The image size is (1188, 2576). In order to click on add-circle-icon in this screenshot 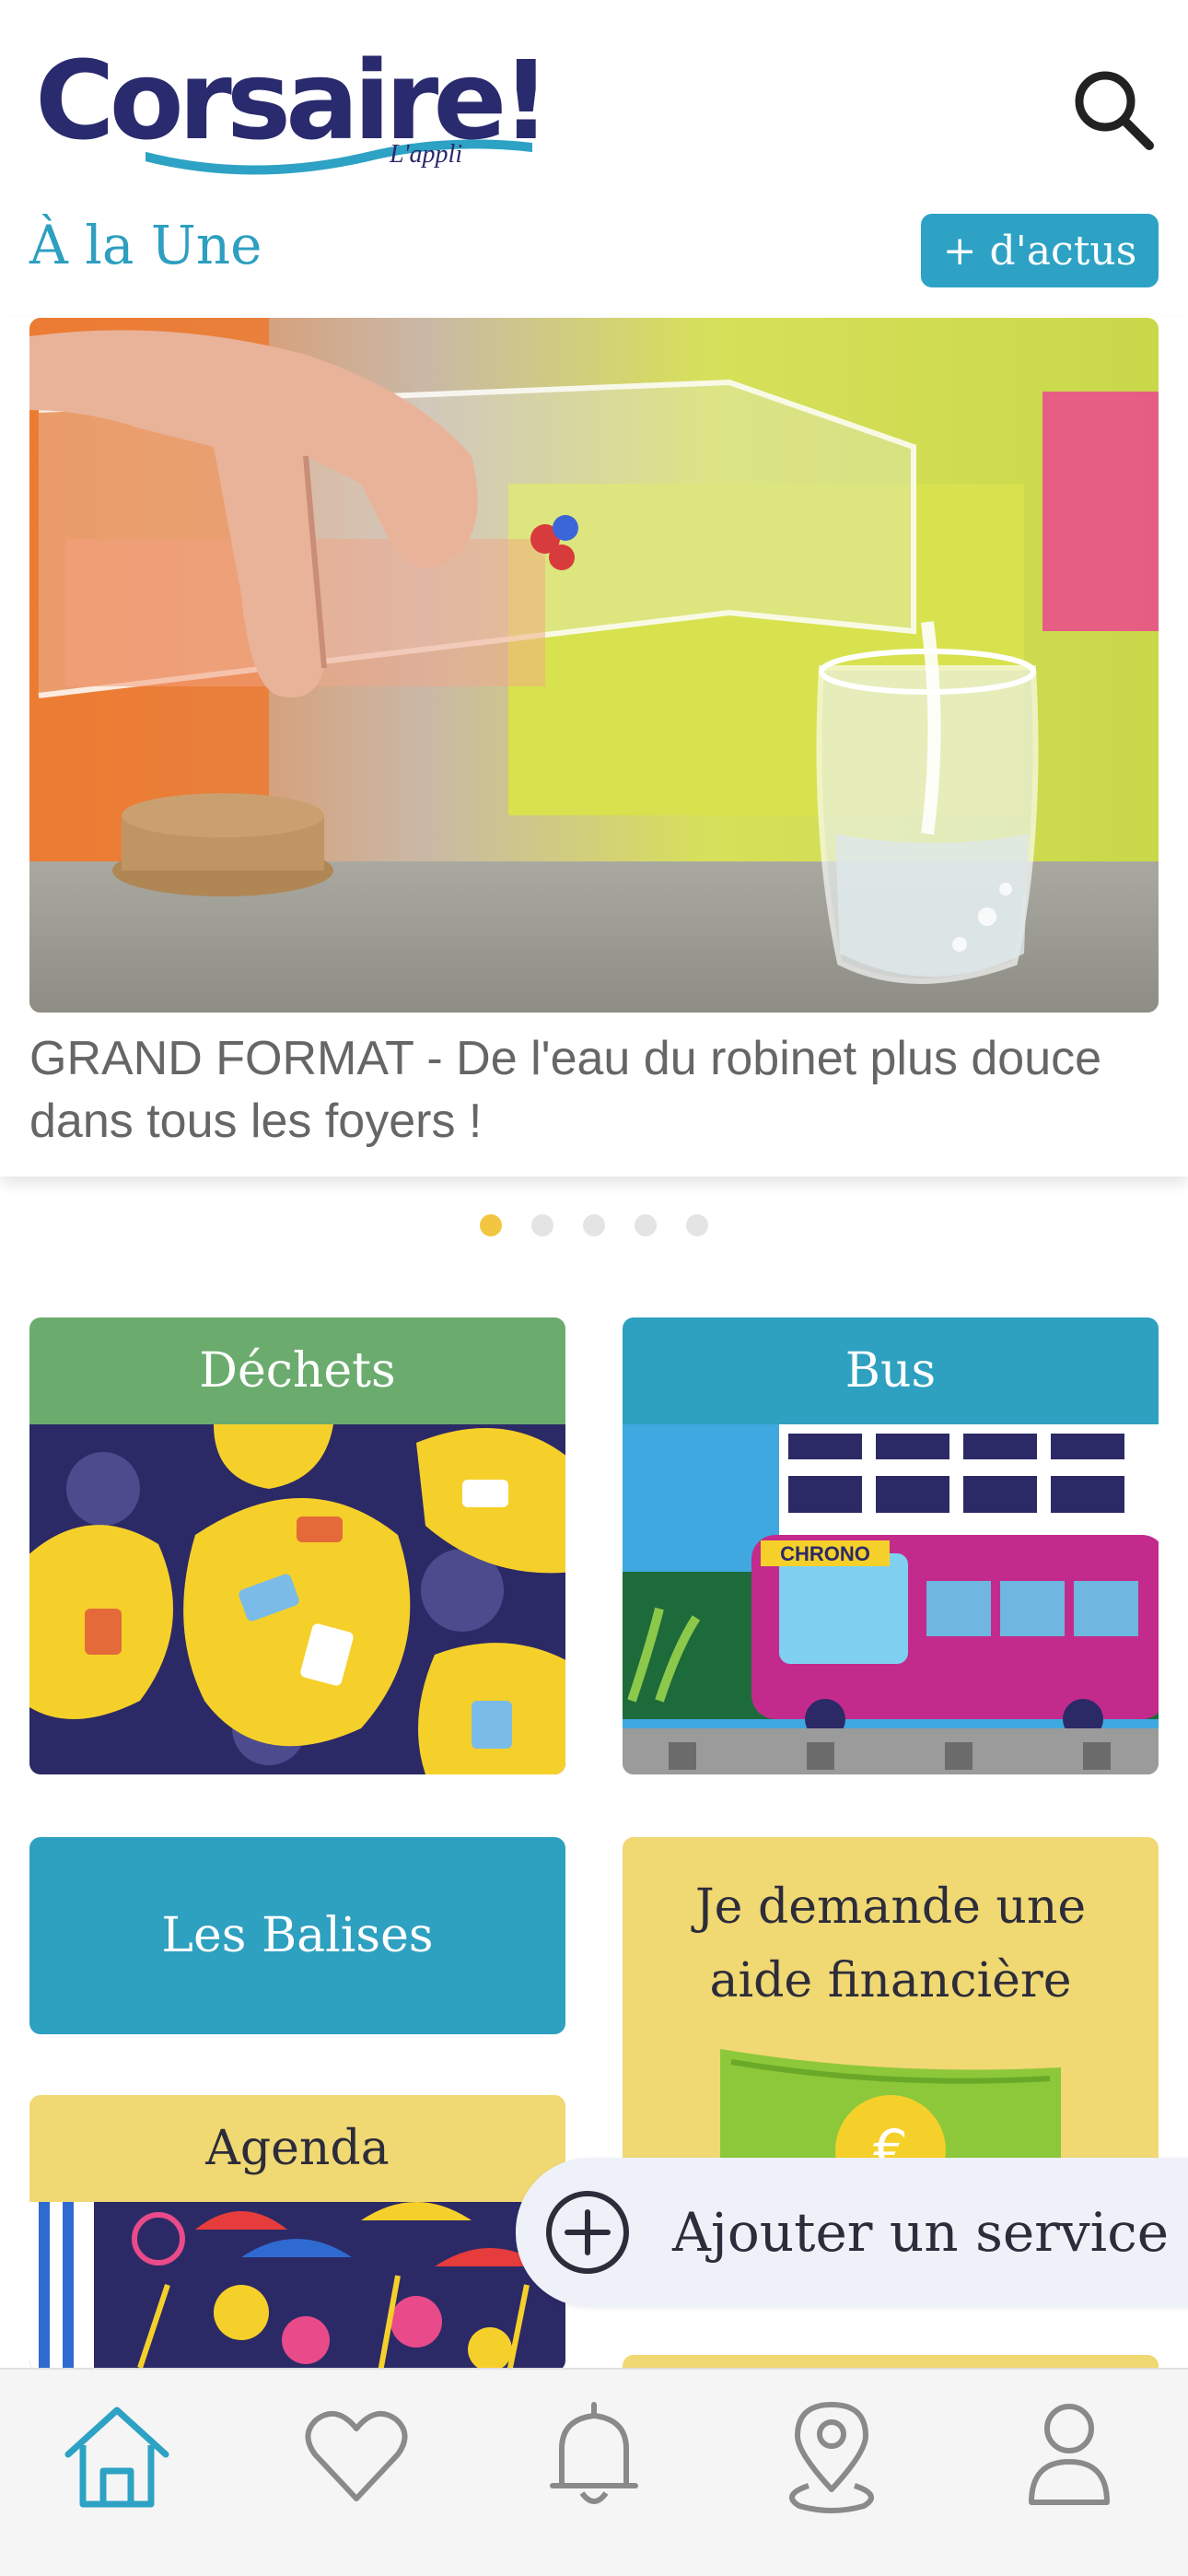, I will do `click(587, 2232)`.